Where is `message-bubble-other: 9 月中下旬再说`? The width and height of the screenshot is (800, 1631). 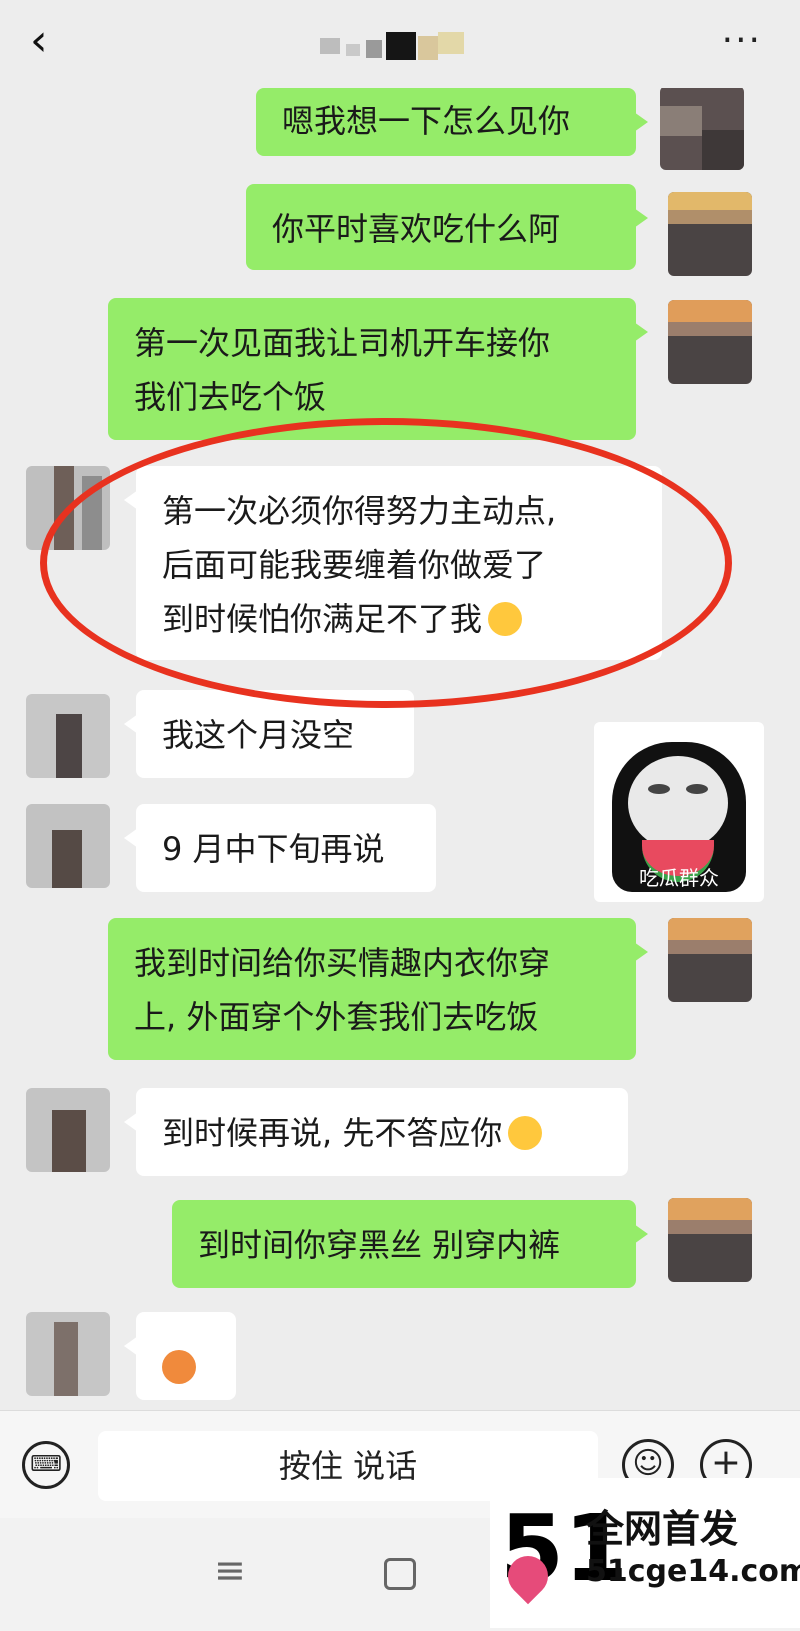
message-bubble-other: 9 月中下旬再说 is located at coordinates (280, 848).